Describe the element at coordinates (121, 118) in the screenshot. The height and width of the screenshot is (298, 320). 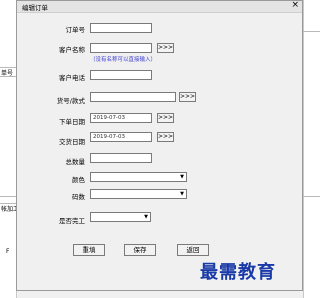
I see `order-date-input: 2019-07-03` at that location.